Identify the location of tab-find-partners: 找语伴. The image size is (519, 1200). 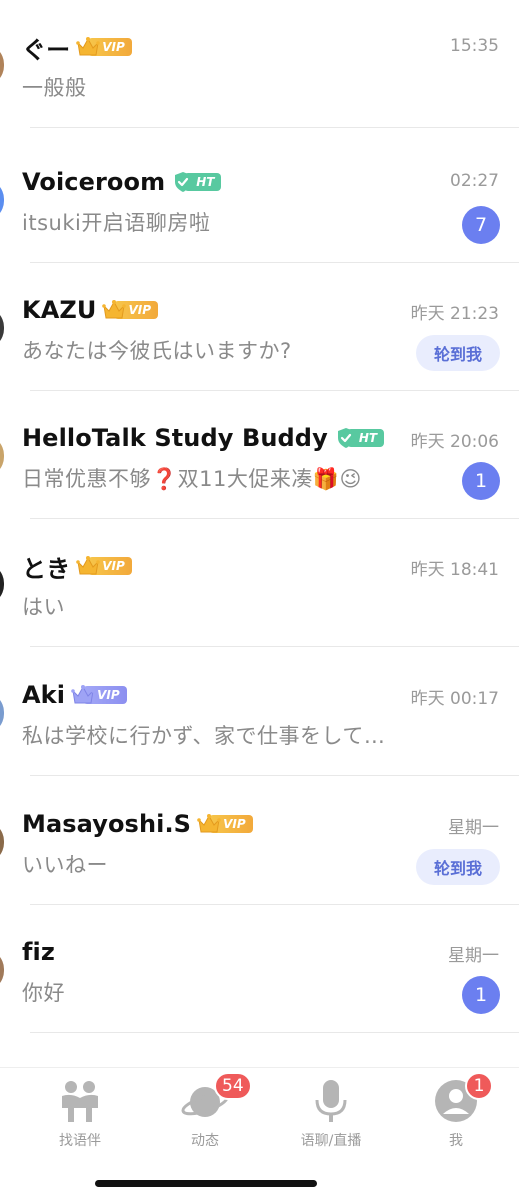
(80, 1118).